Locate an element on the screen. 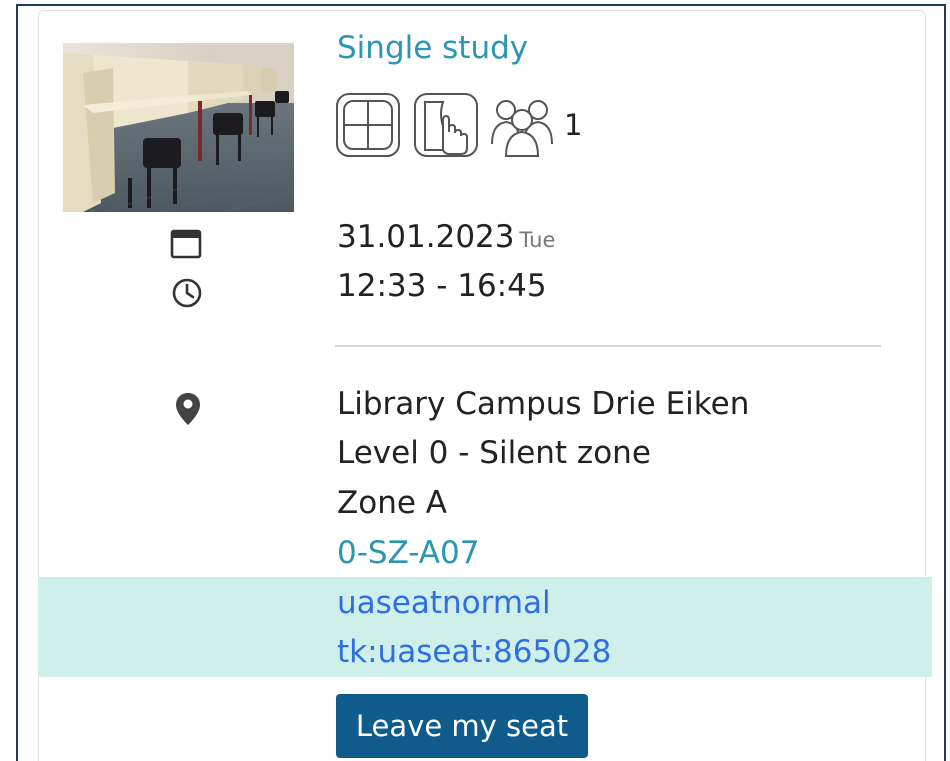  booking-weekday: Tue is located at coordinates (537, 240).